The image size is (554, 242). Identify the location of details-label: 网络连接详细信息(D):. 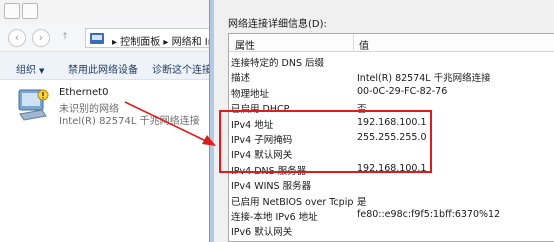
(277, 24).